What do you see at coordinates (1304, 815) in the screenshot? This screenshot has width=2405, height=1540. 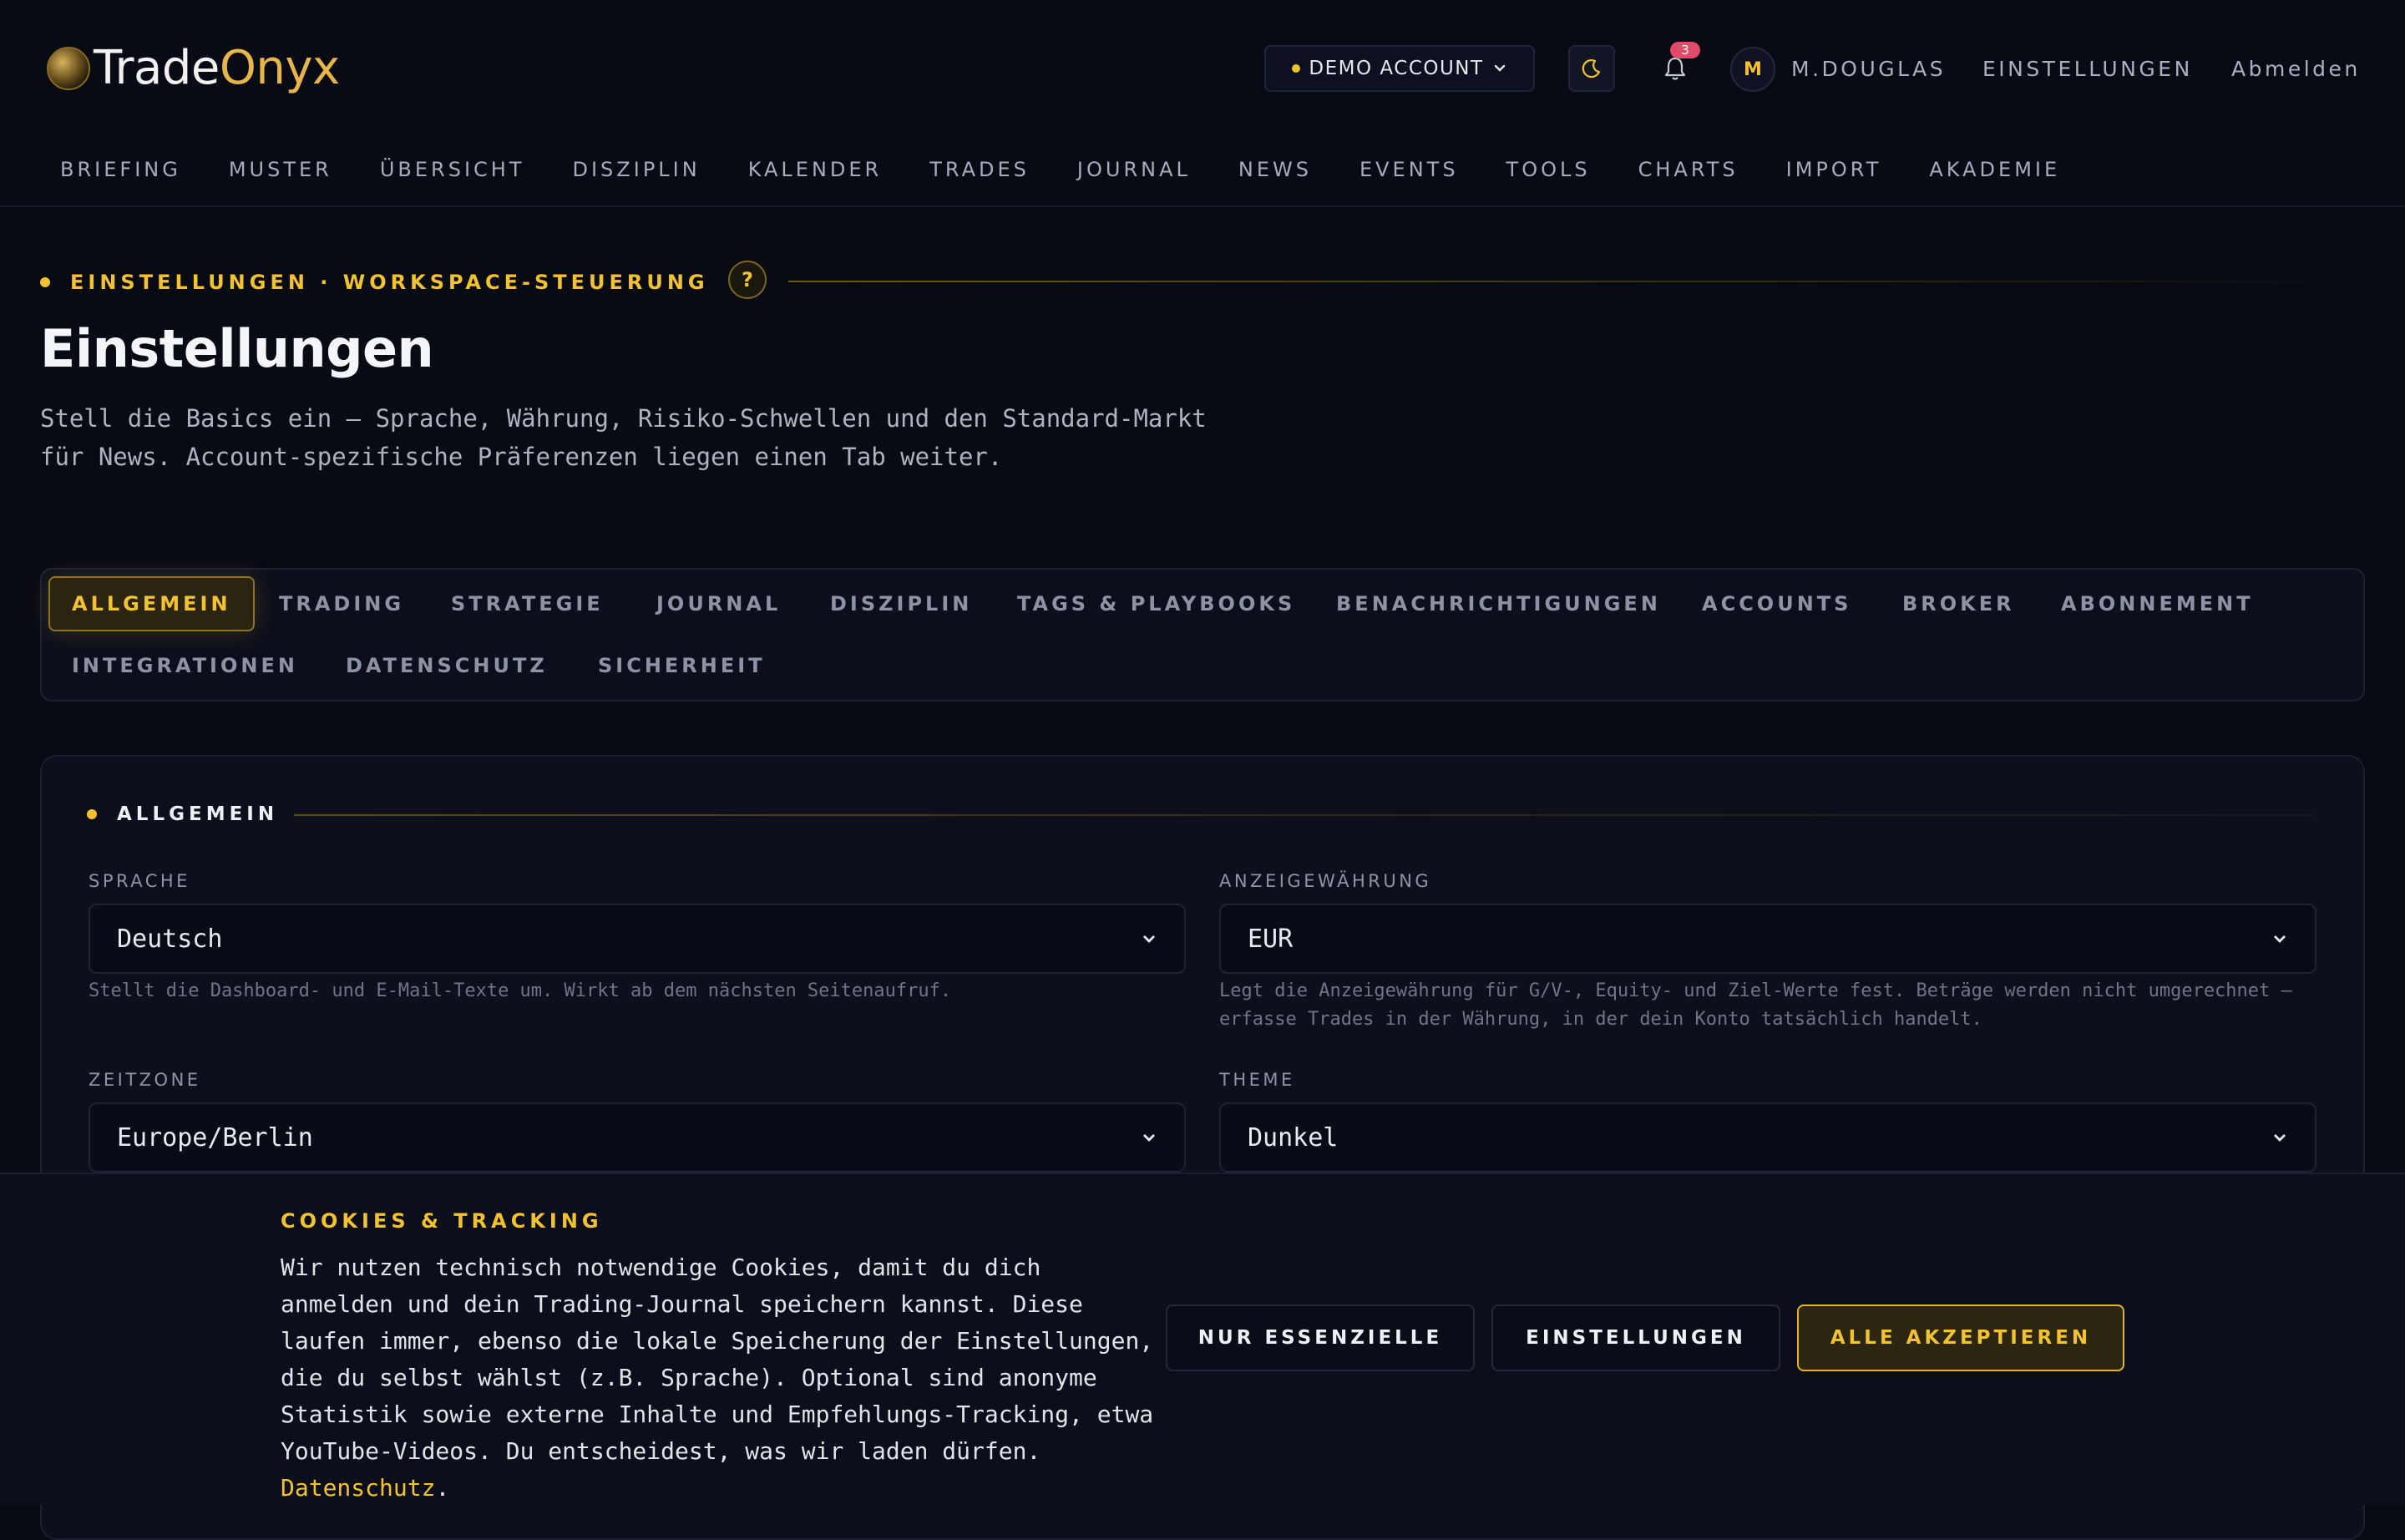 I see `section-divider` at bounding box center [1304, 815].